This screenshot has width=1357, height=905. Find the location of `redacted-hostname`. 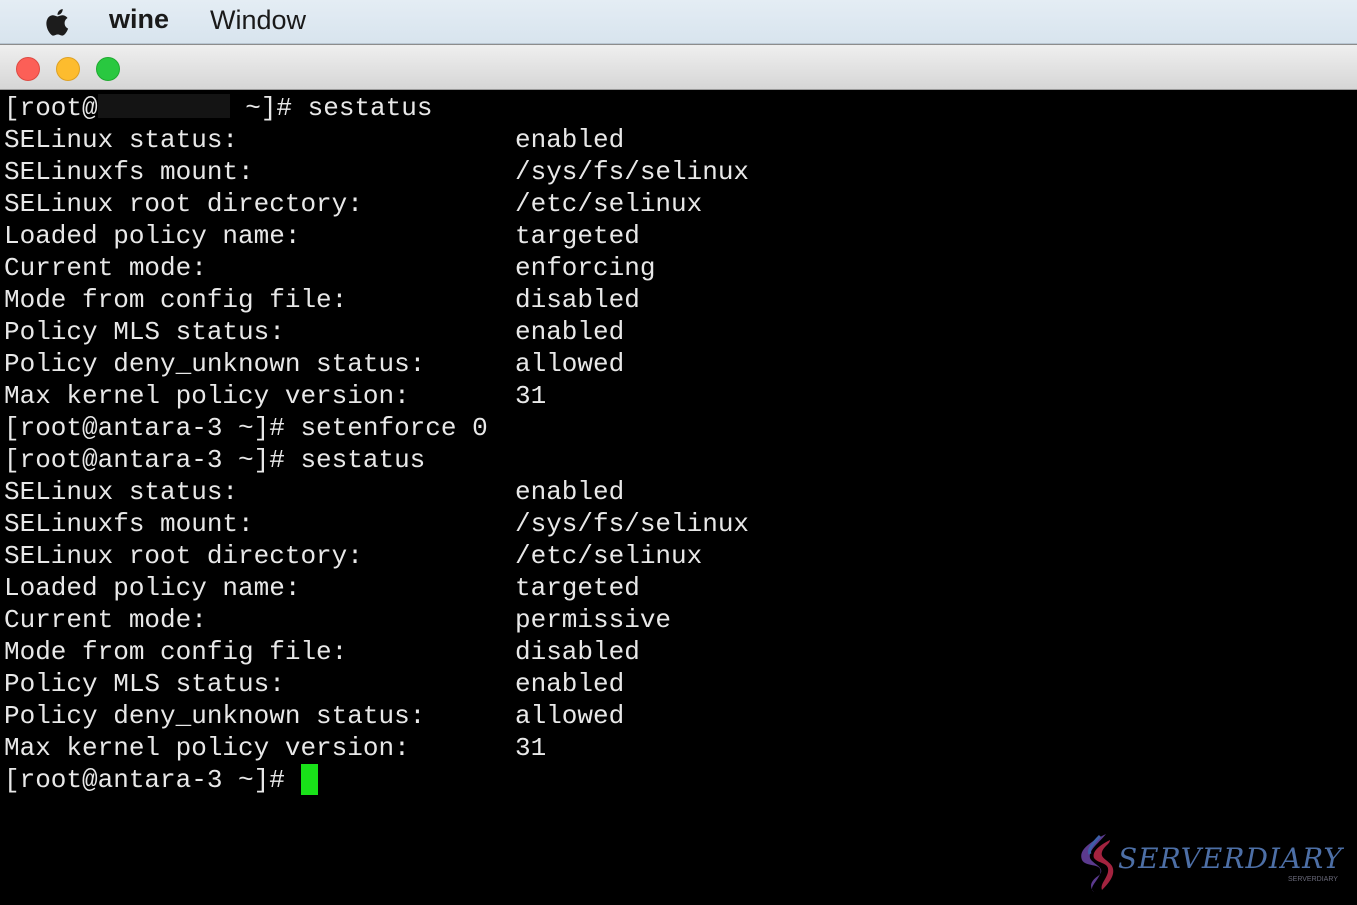

redacted-hostname is located at coordinates (163, 106).